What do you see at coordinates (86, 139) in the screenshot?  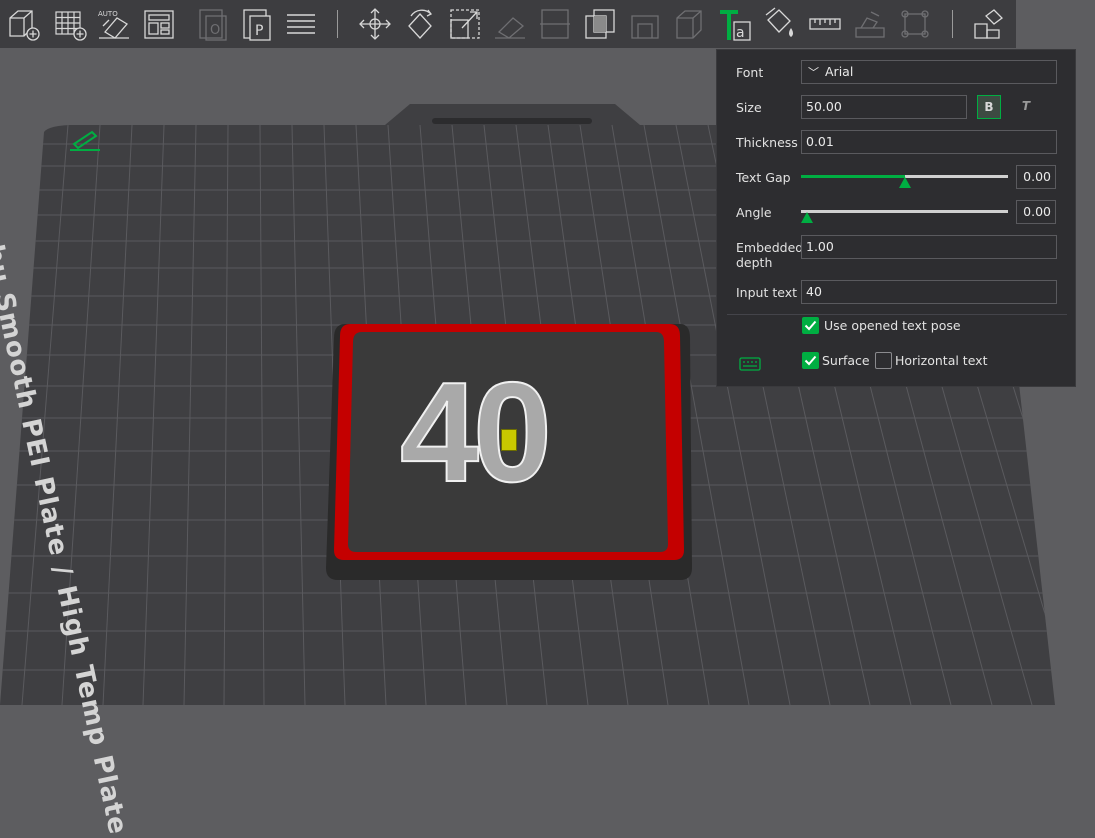 I see `edit-plate-name-icon` at bounding box center [86, 139].